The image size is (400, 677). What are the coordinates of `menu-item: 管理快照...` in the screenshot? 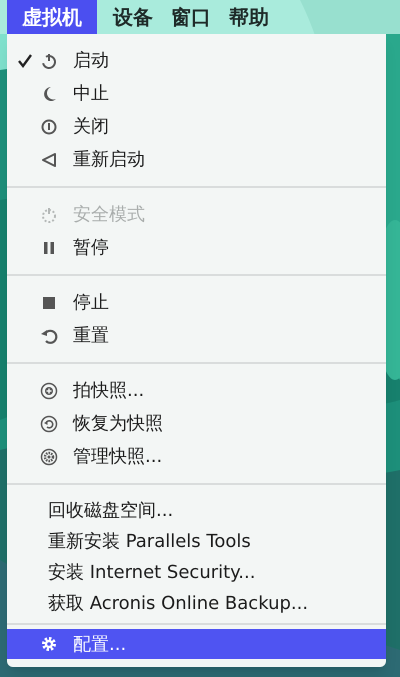 It's located at (196, 456).